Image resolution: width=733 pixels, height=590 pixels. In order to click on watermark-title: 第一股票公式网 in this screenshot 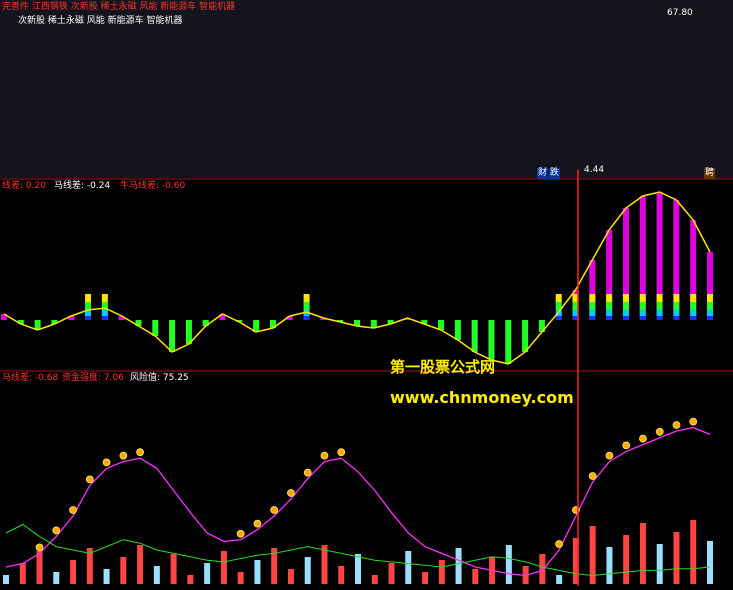, I will do `click(443, 367)`.